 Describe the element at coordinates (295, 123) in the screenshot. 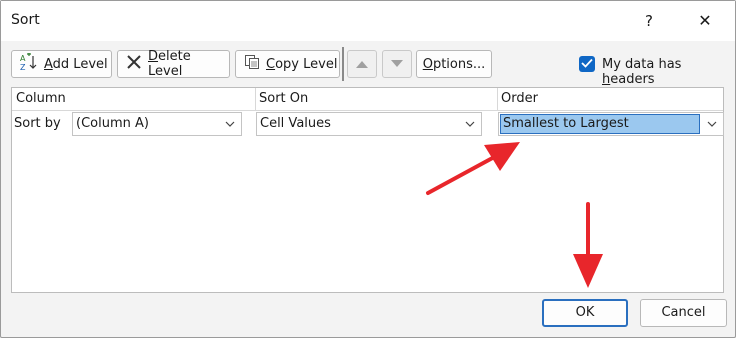

I see `sort-on-dropdown-value: Cell Values` at that location.